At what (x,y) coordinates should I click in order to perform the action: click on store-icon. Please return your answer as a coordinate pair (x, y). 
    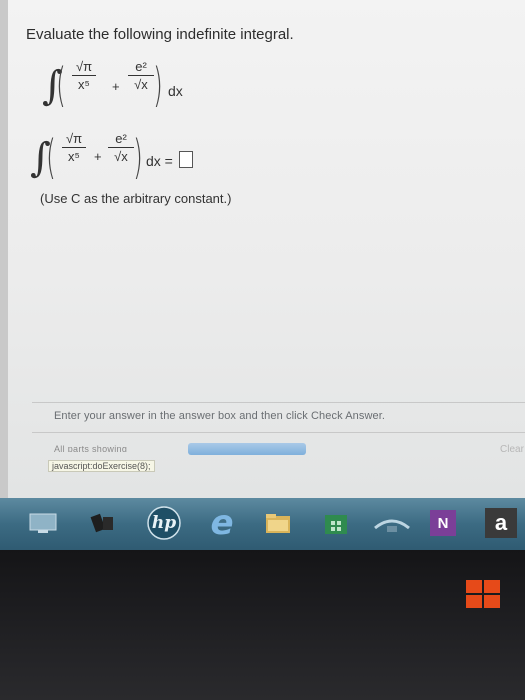
    Looking at the image, I should click on (336, 523).